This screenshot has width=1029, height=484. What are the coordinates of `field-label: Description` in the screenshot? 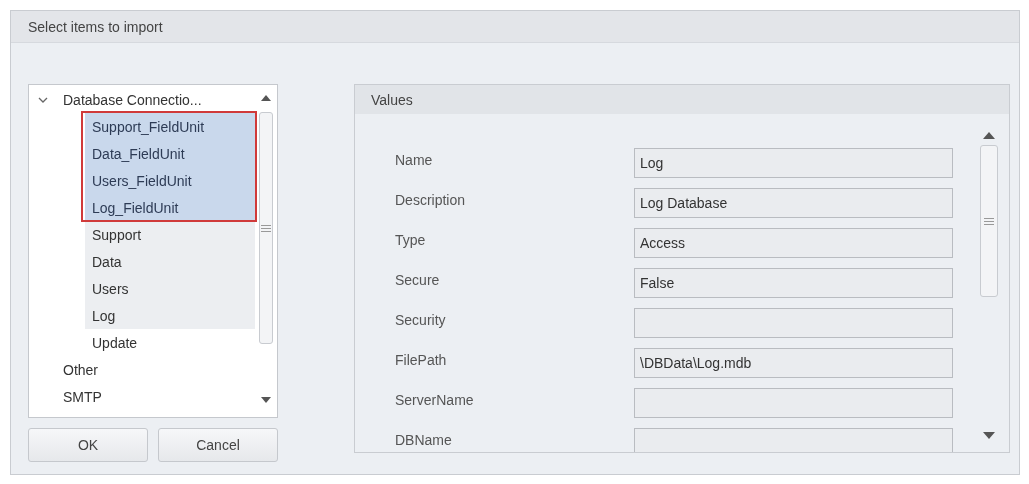 It's located at (431, 199).